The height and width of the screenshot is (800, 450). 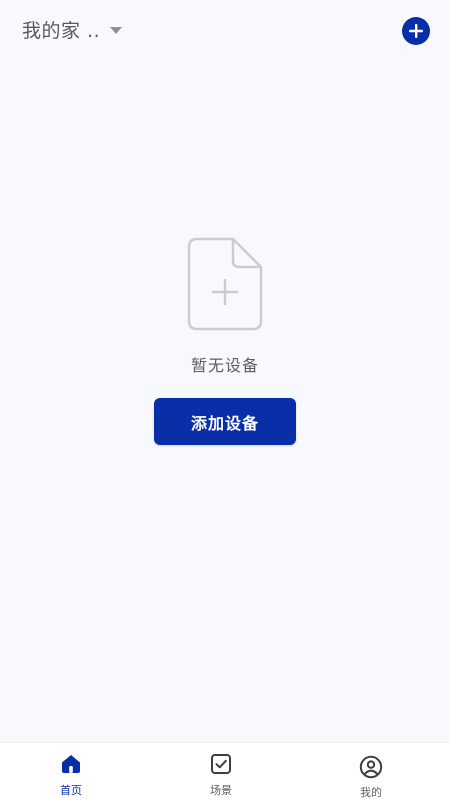 I want to click on tab-mine-label: 我的, so click(x=371, y=792).